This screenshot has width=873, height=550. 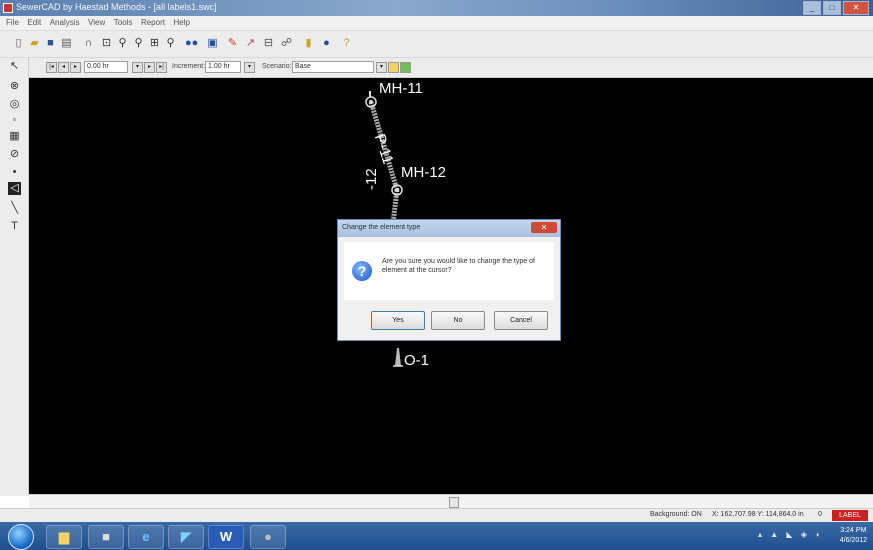 I want to click on flex-table-icon: ☍, so click(x=286, y=43).